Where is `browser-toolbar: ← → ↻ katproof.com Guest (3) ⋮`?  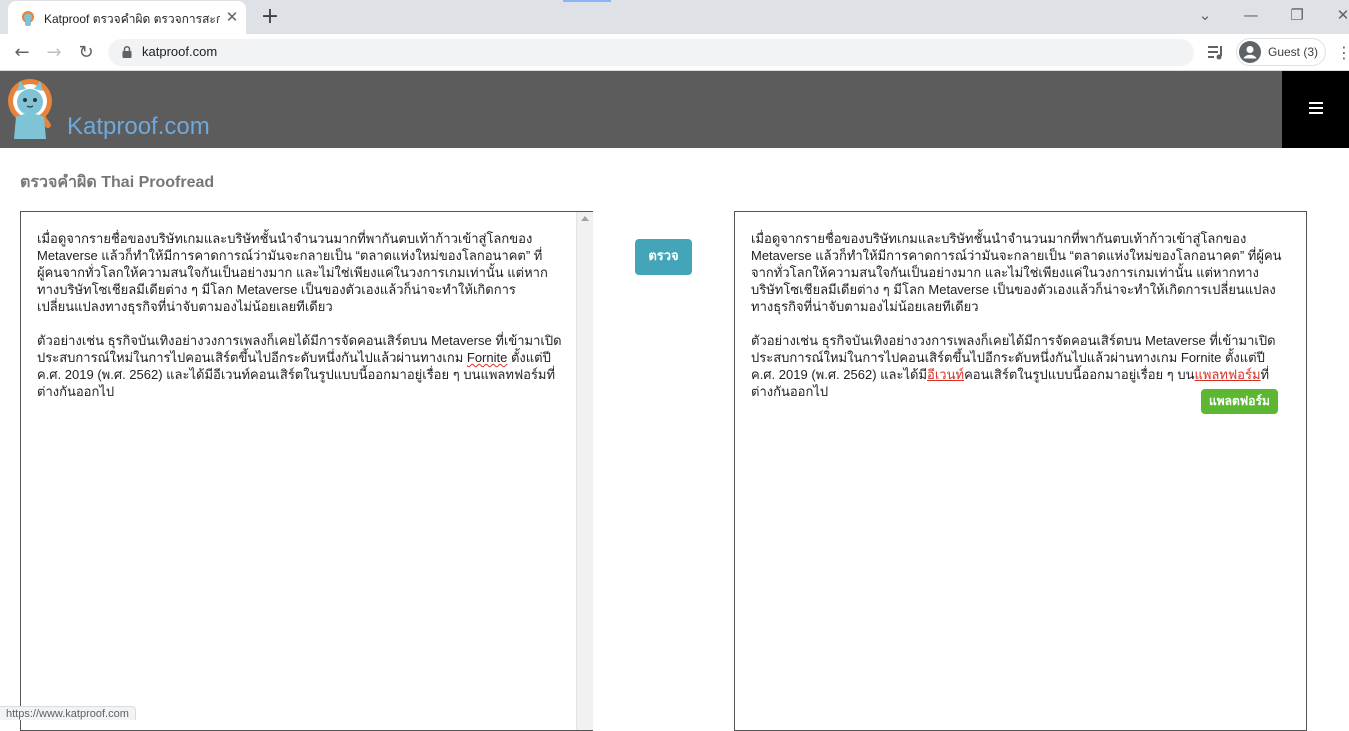
browser-toolbar: ← → ↻ katproof.com Guest (3) ⋮ is located at coordinates (674, 52).